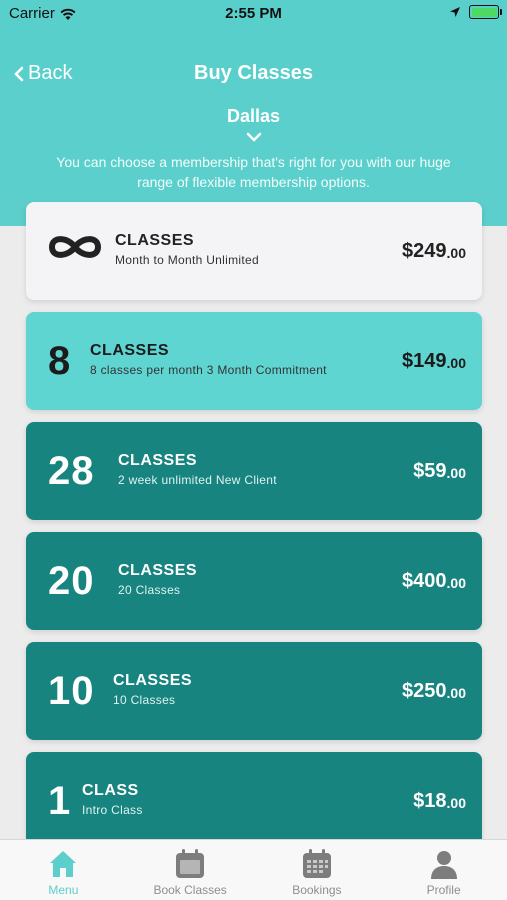 This screenshot has height=900, width=507. What do you see at coordinates (63, 864) in the screenshot?
I see `home-icon` at bounding box center [63, 864].